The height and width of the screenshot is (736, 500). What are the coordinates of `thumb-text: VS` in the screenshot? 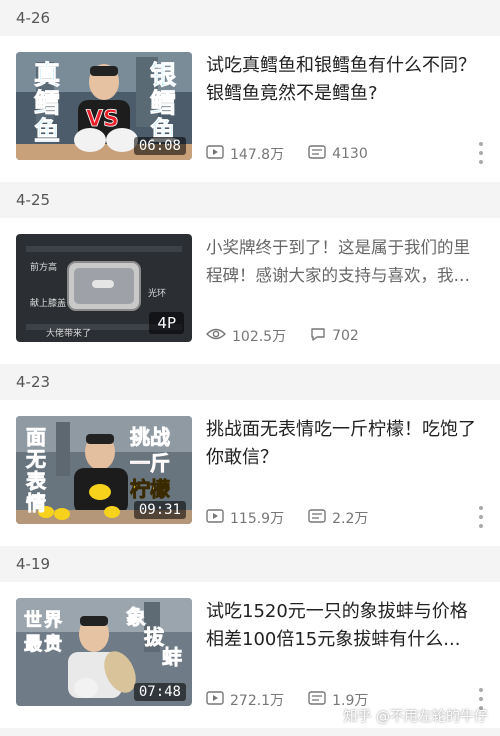 It's located at (102, 119).